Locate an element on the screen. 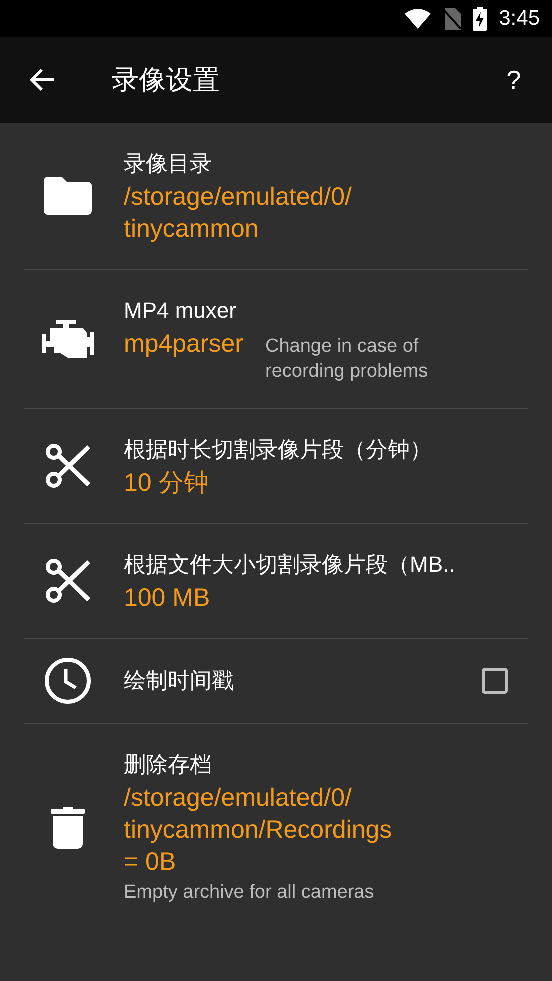  checkbox is located at coordinates (495, 681).